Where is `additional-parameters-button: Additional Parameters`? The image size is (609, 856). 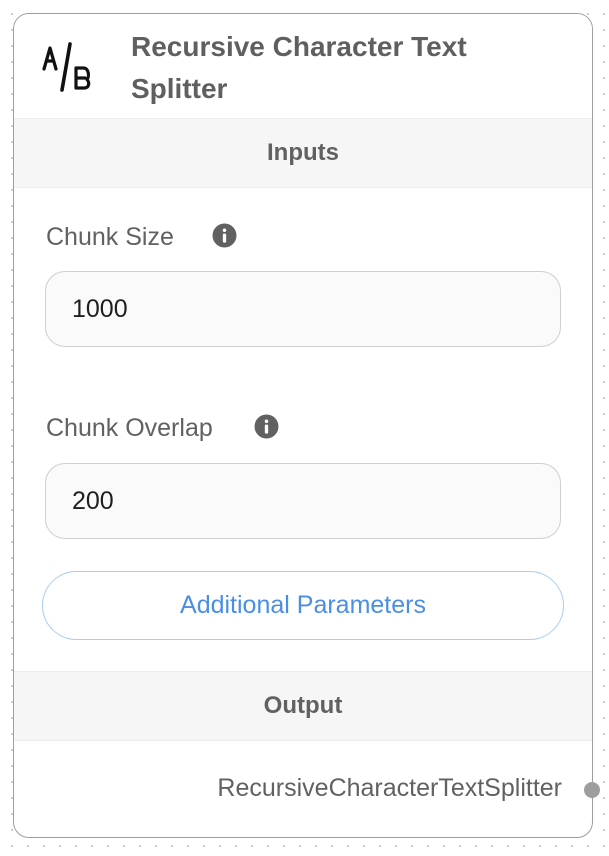
additional-parameters-button: Additional Parameters is located at coordinates (303, 605).